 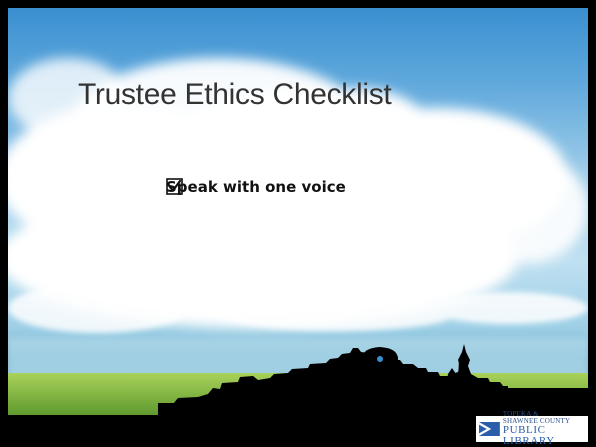 I want to click on library-logo-mark-icon, so click(x=489, y=429).